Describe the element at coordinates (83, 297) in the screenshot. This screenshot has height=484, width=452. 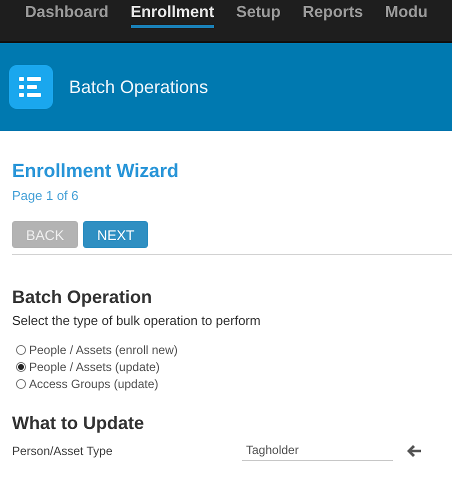
I see `section-heading: Batch Operation` at that location.